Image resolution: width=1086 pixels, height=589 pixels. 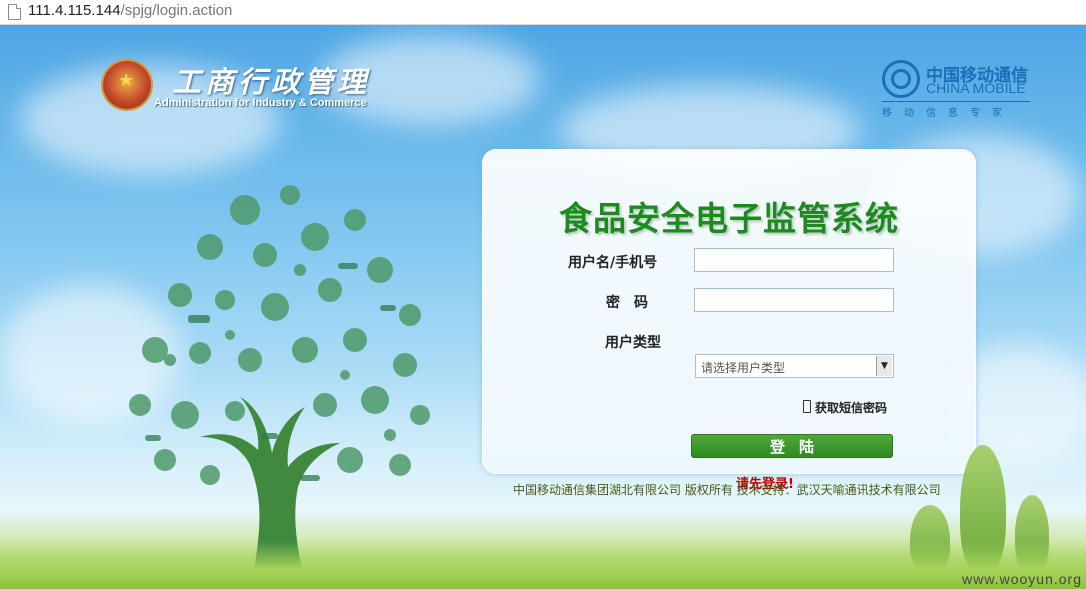 I want to click on sms-password-link: 获取短信密码, so click(x=845, y=407).